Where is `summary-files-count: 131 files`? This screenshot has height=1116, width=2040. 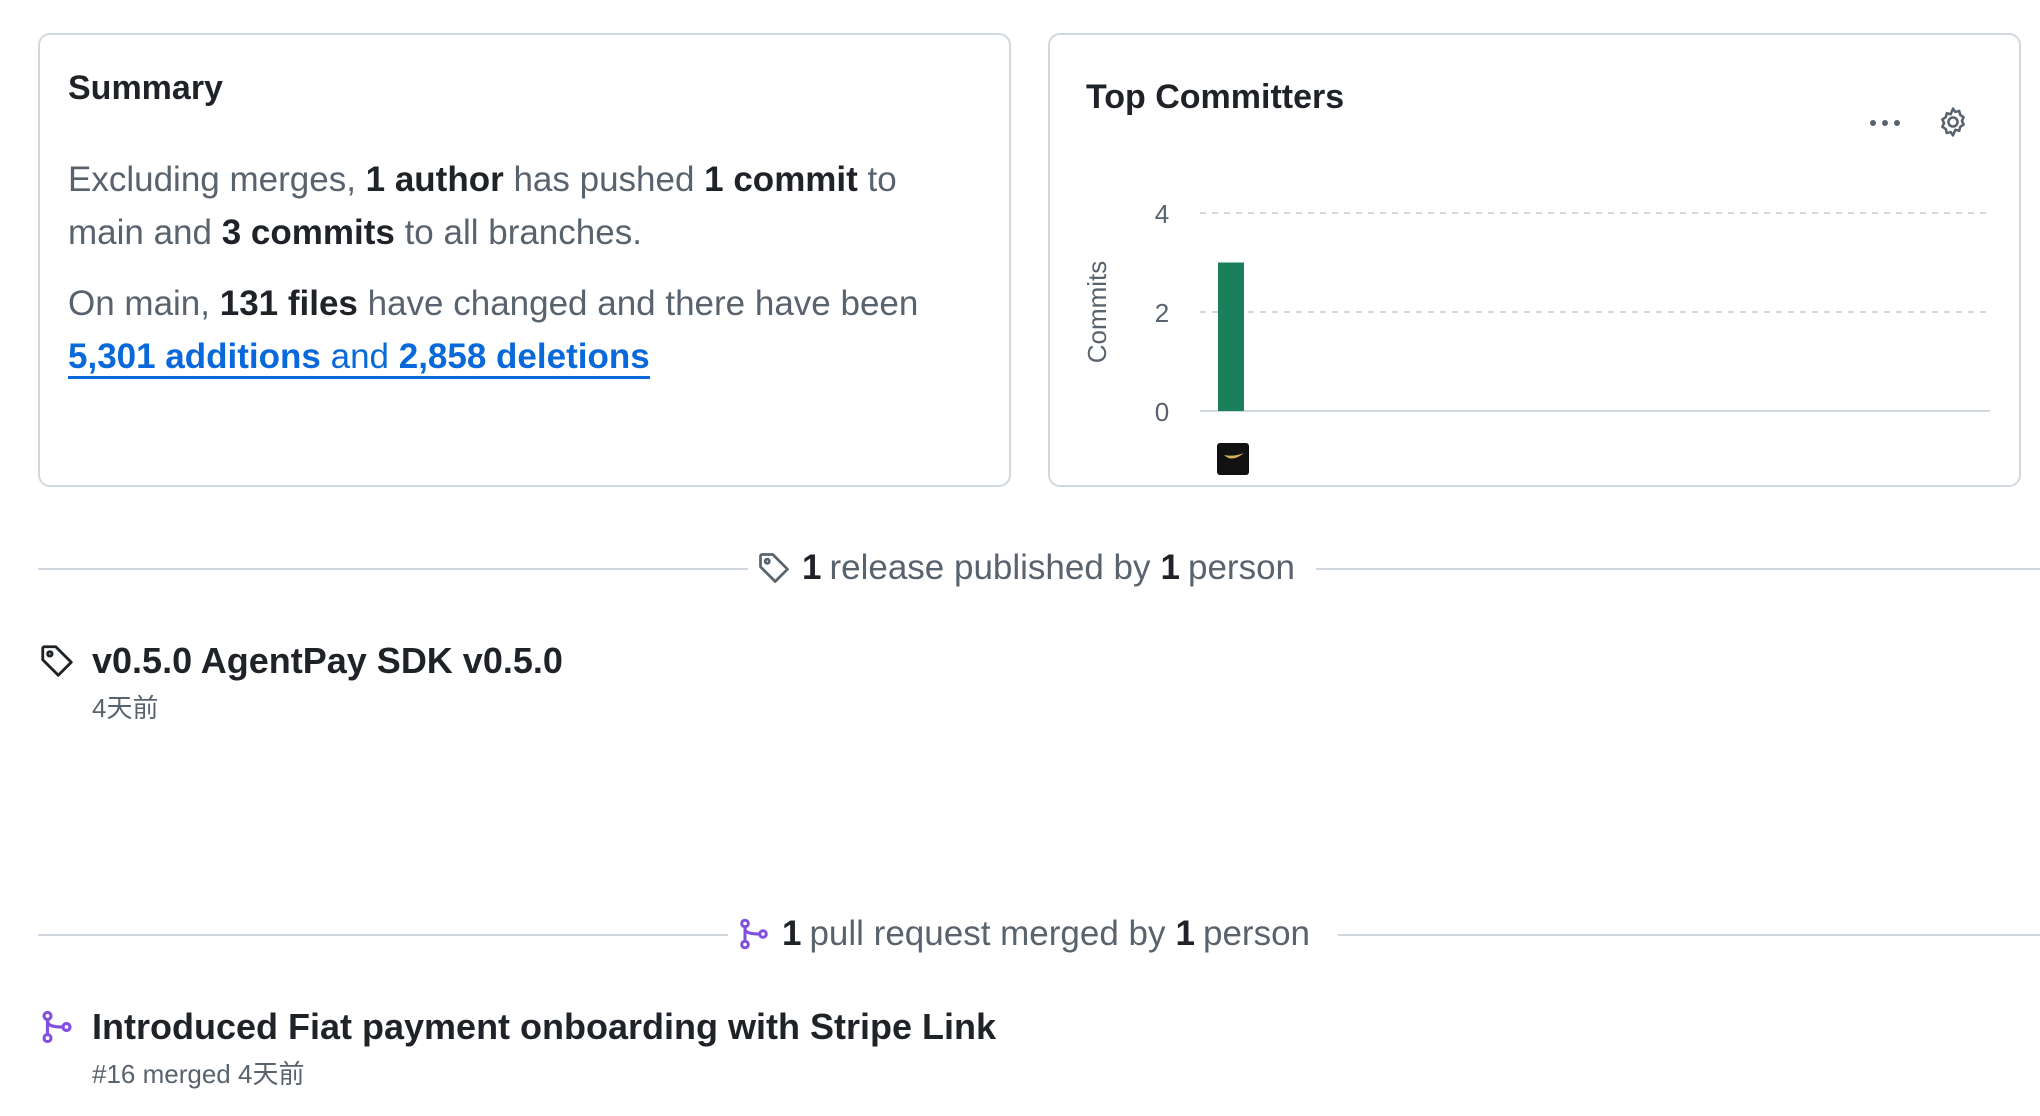
summary-files-count: 131 files is located at coordinates (288, 303).